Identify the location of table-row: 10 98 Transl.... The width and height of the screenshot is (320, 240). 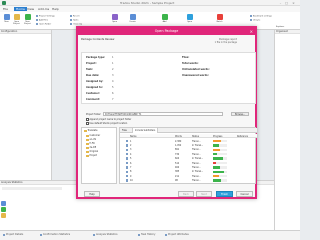
(188, 181).